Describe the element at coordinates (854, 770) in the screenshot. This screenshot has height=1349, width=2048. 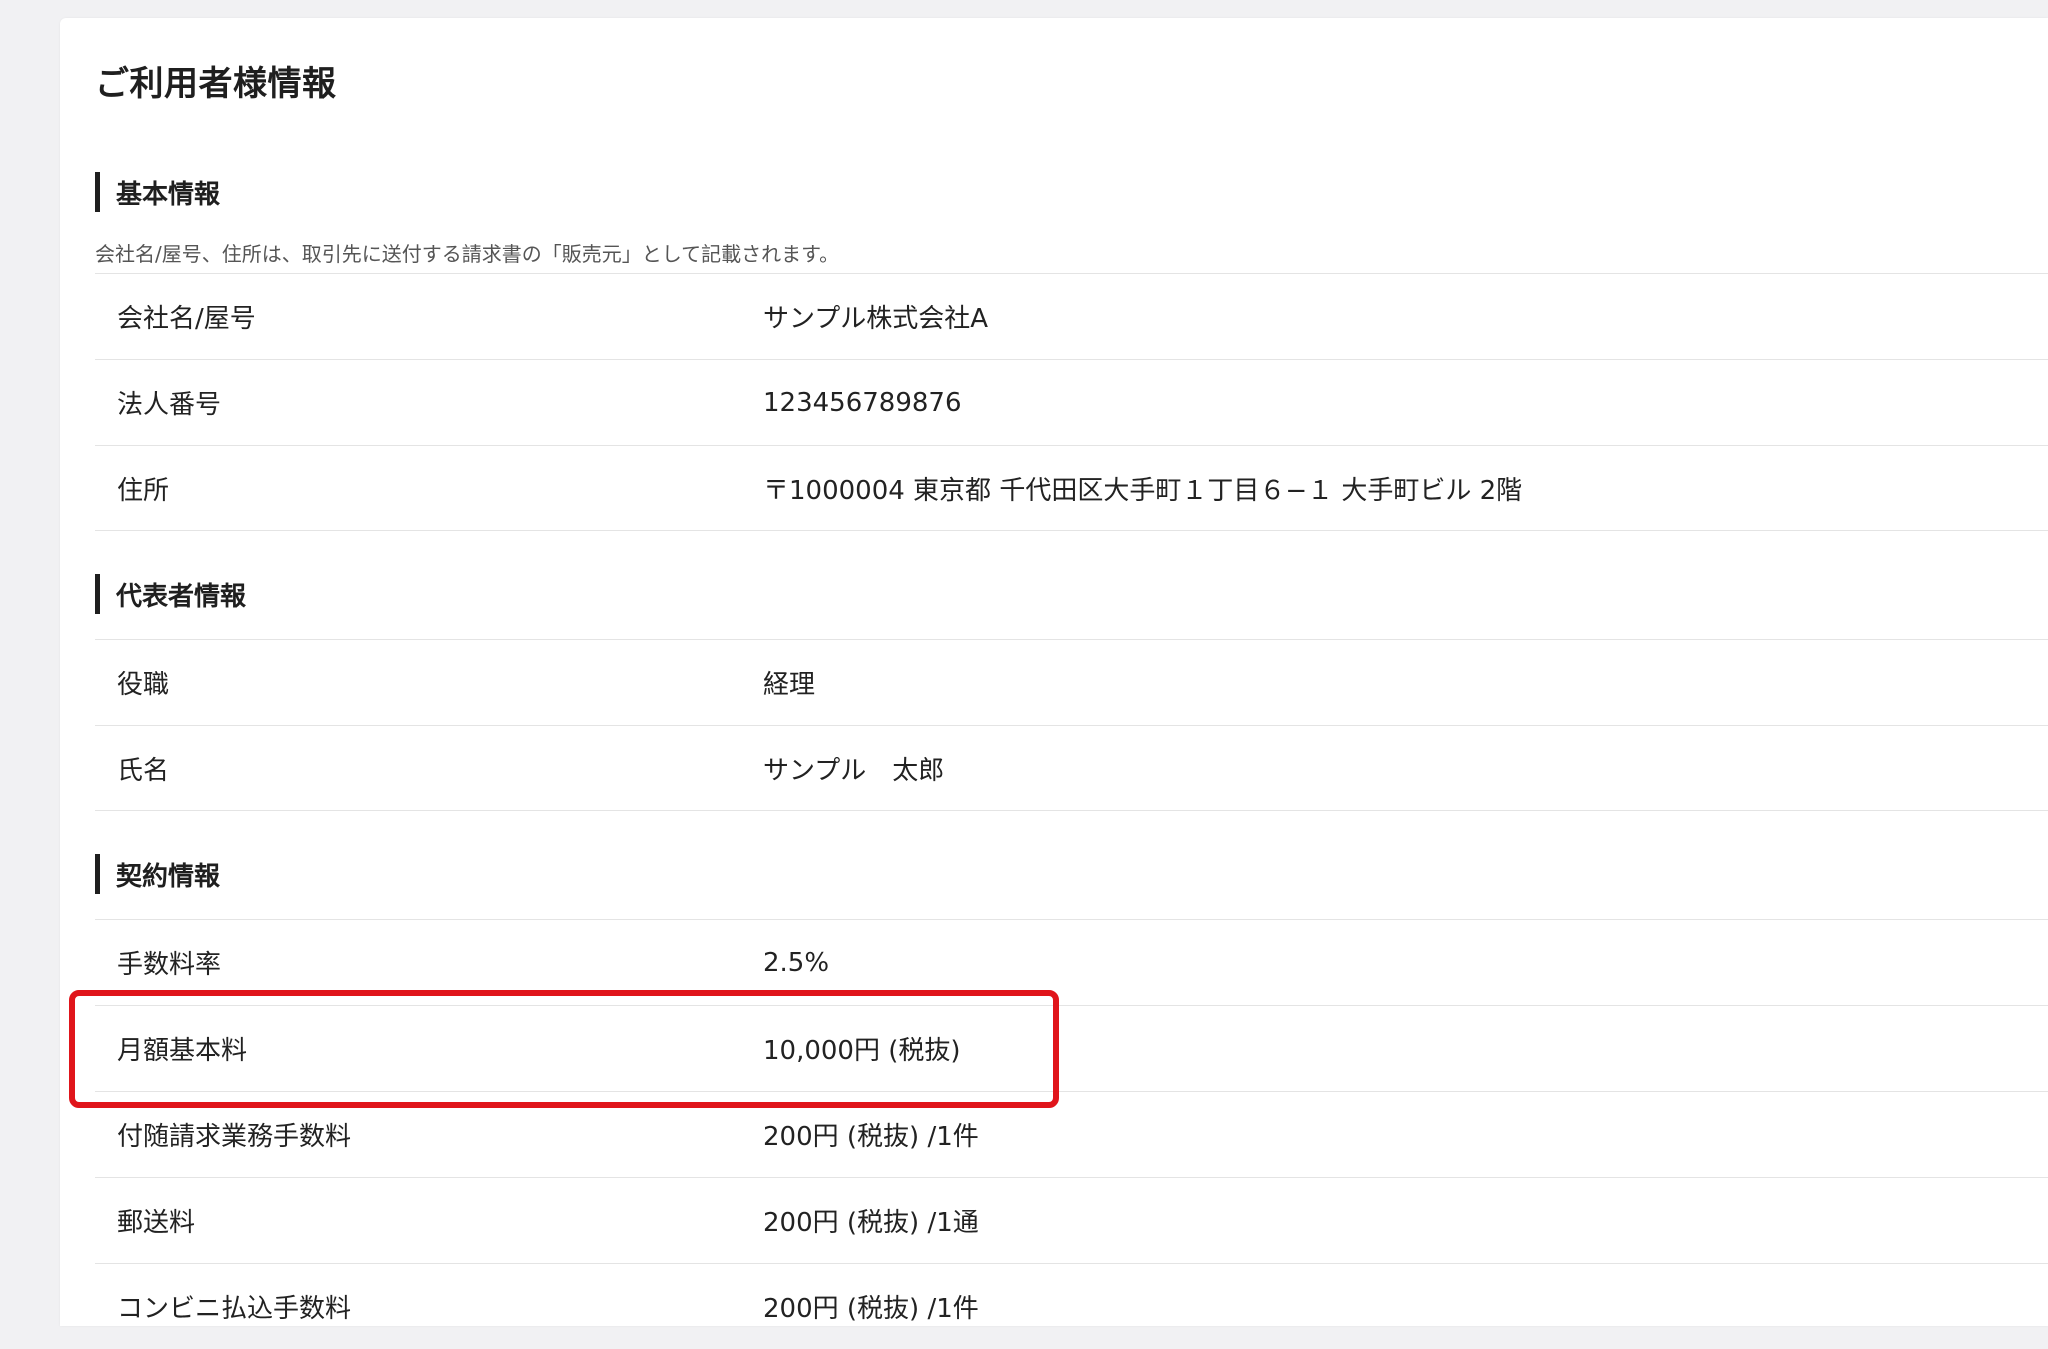
I see `row-value: サンプル 太郎` at that location.